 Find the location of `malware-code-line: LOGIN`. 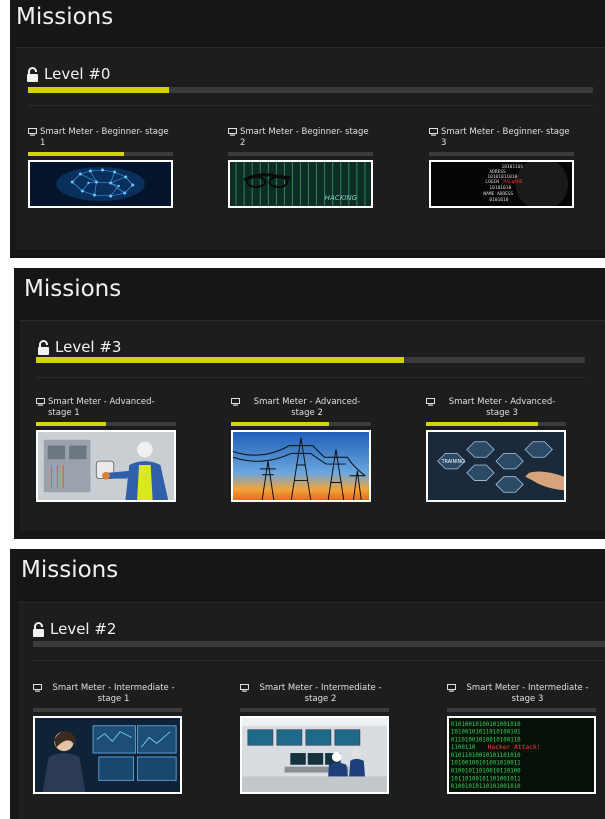

malware-code-line: LOGIN is located at coordinates (492, 182).